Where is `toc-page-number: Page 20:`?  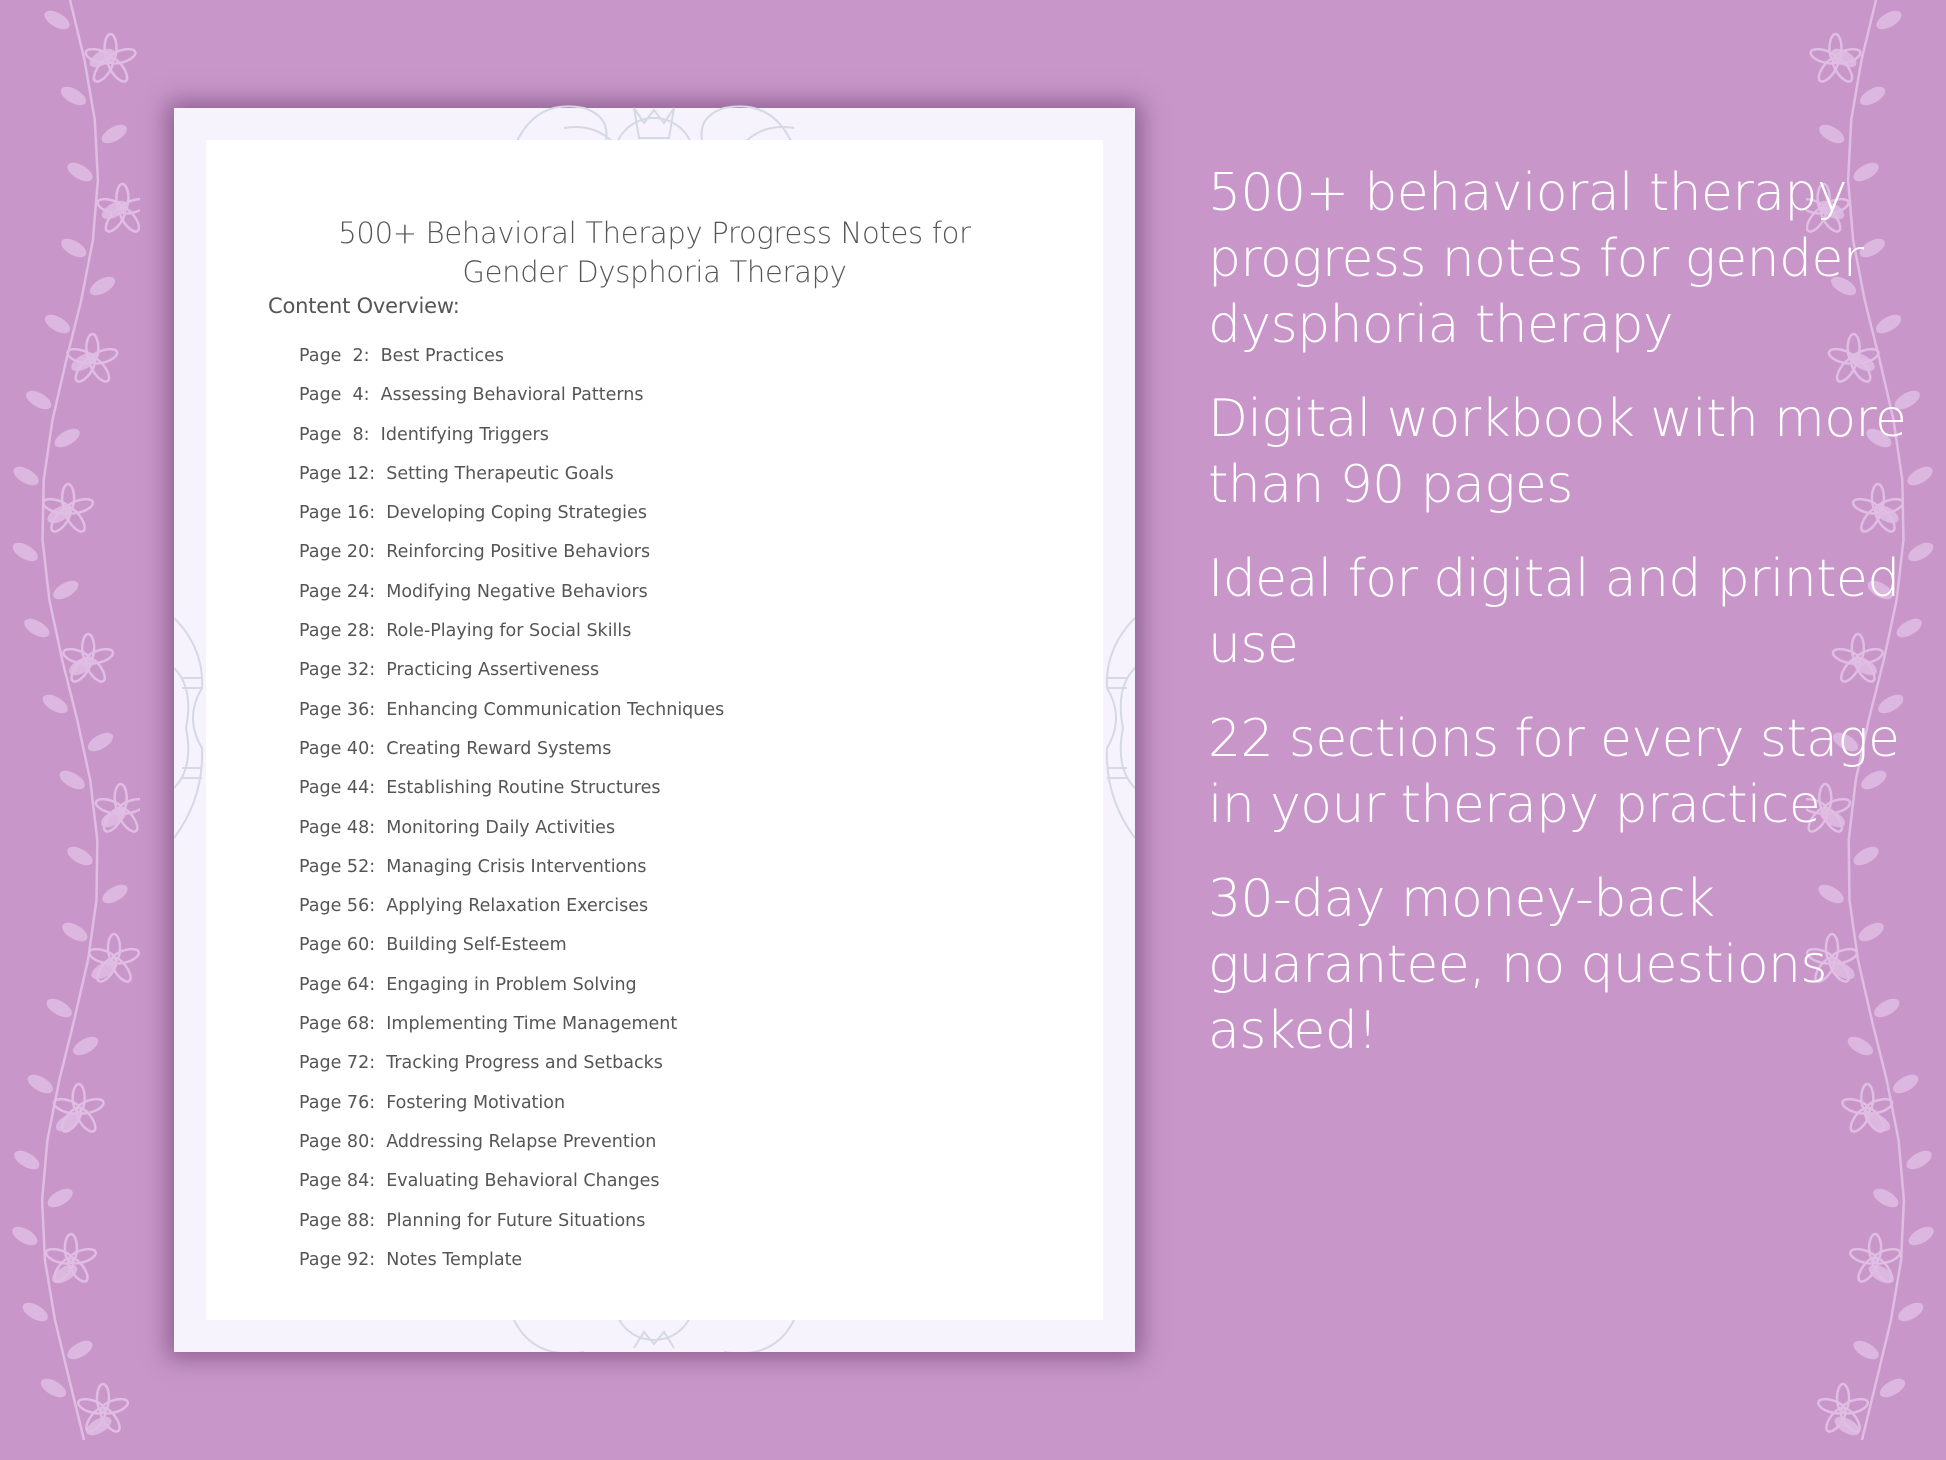
toc-page-number: Page 20: is located at coordinates (337, 552).